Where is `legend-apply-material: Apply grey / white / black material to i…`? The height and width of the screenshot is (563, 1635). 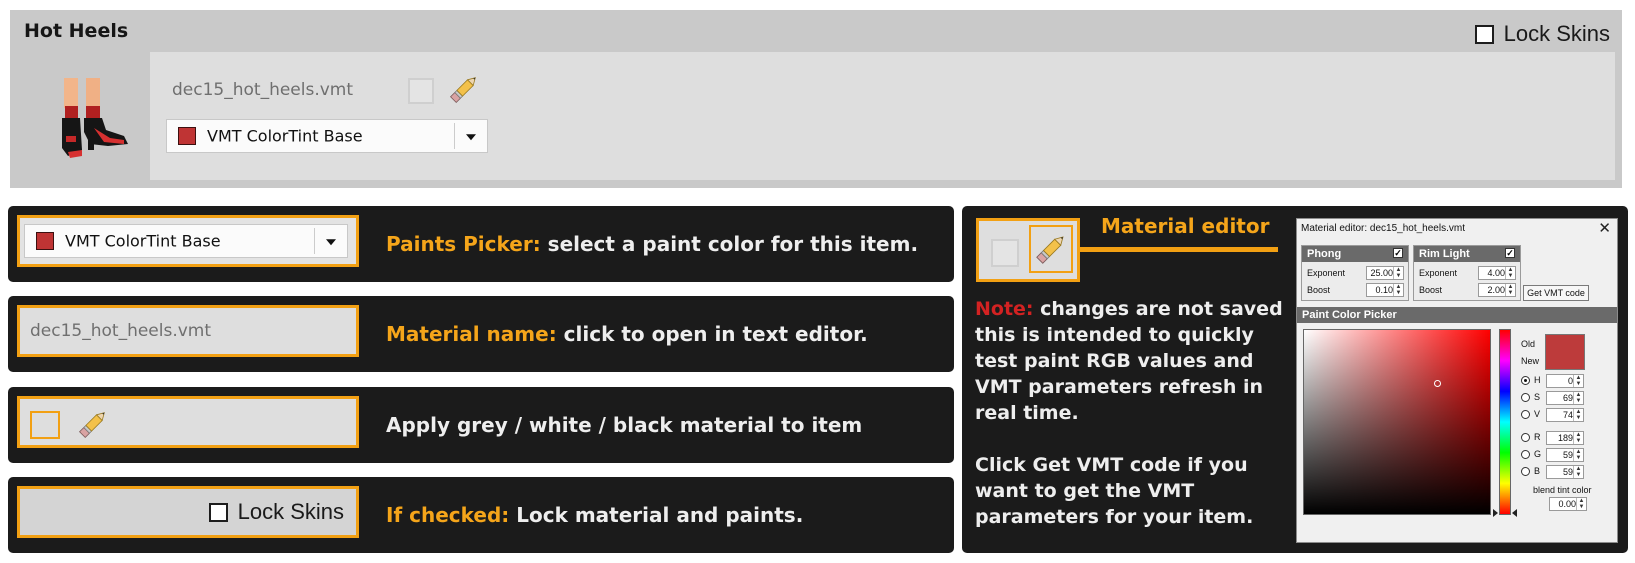 legend-apply-material: Apply grey / white / black material to i… is located at coordinates (481, 425).